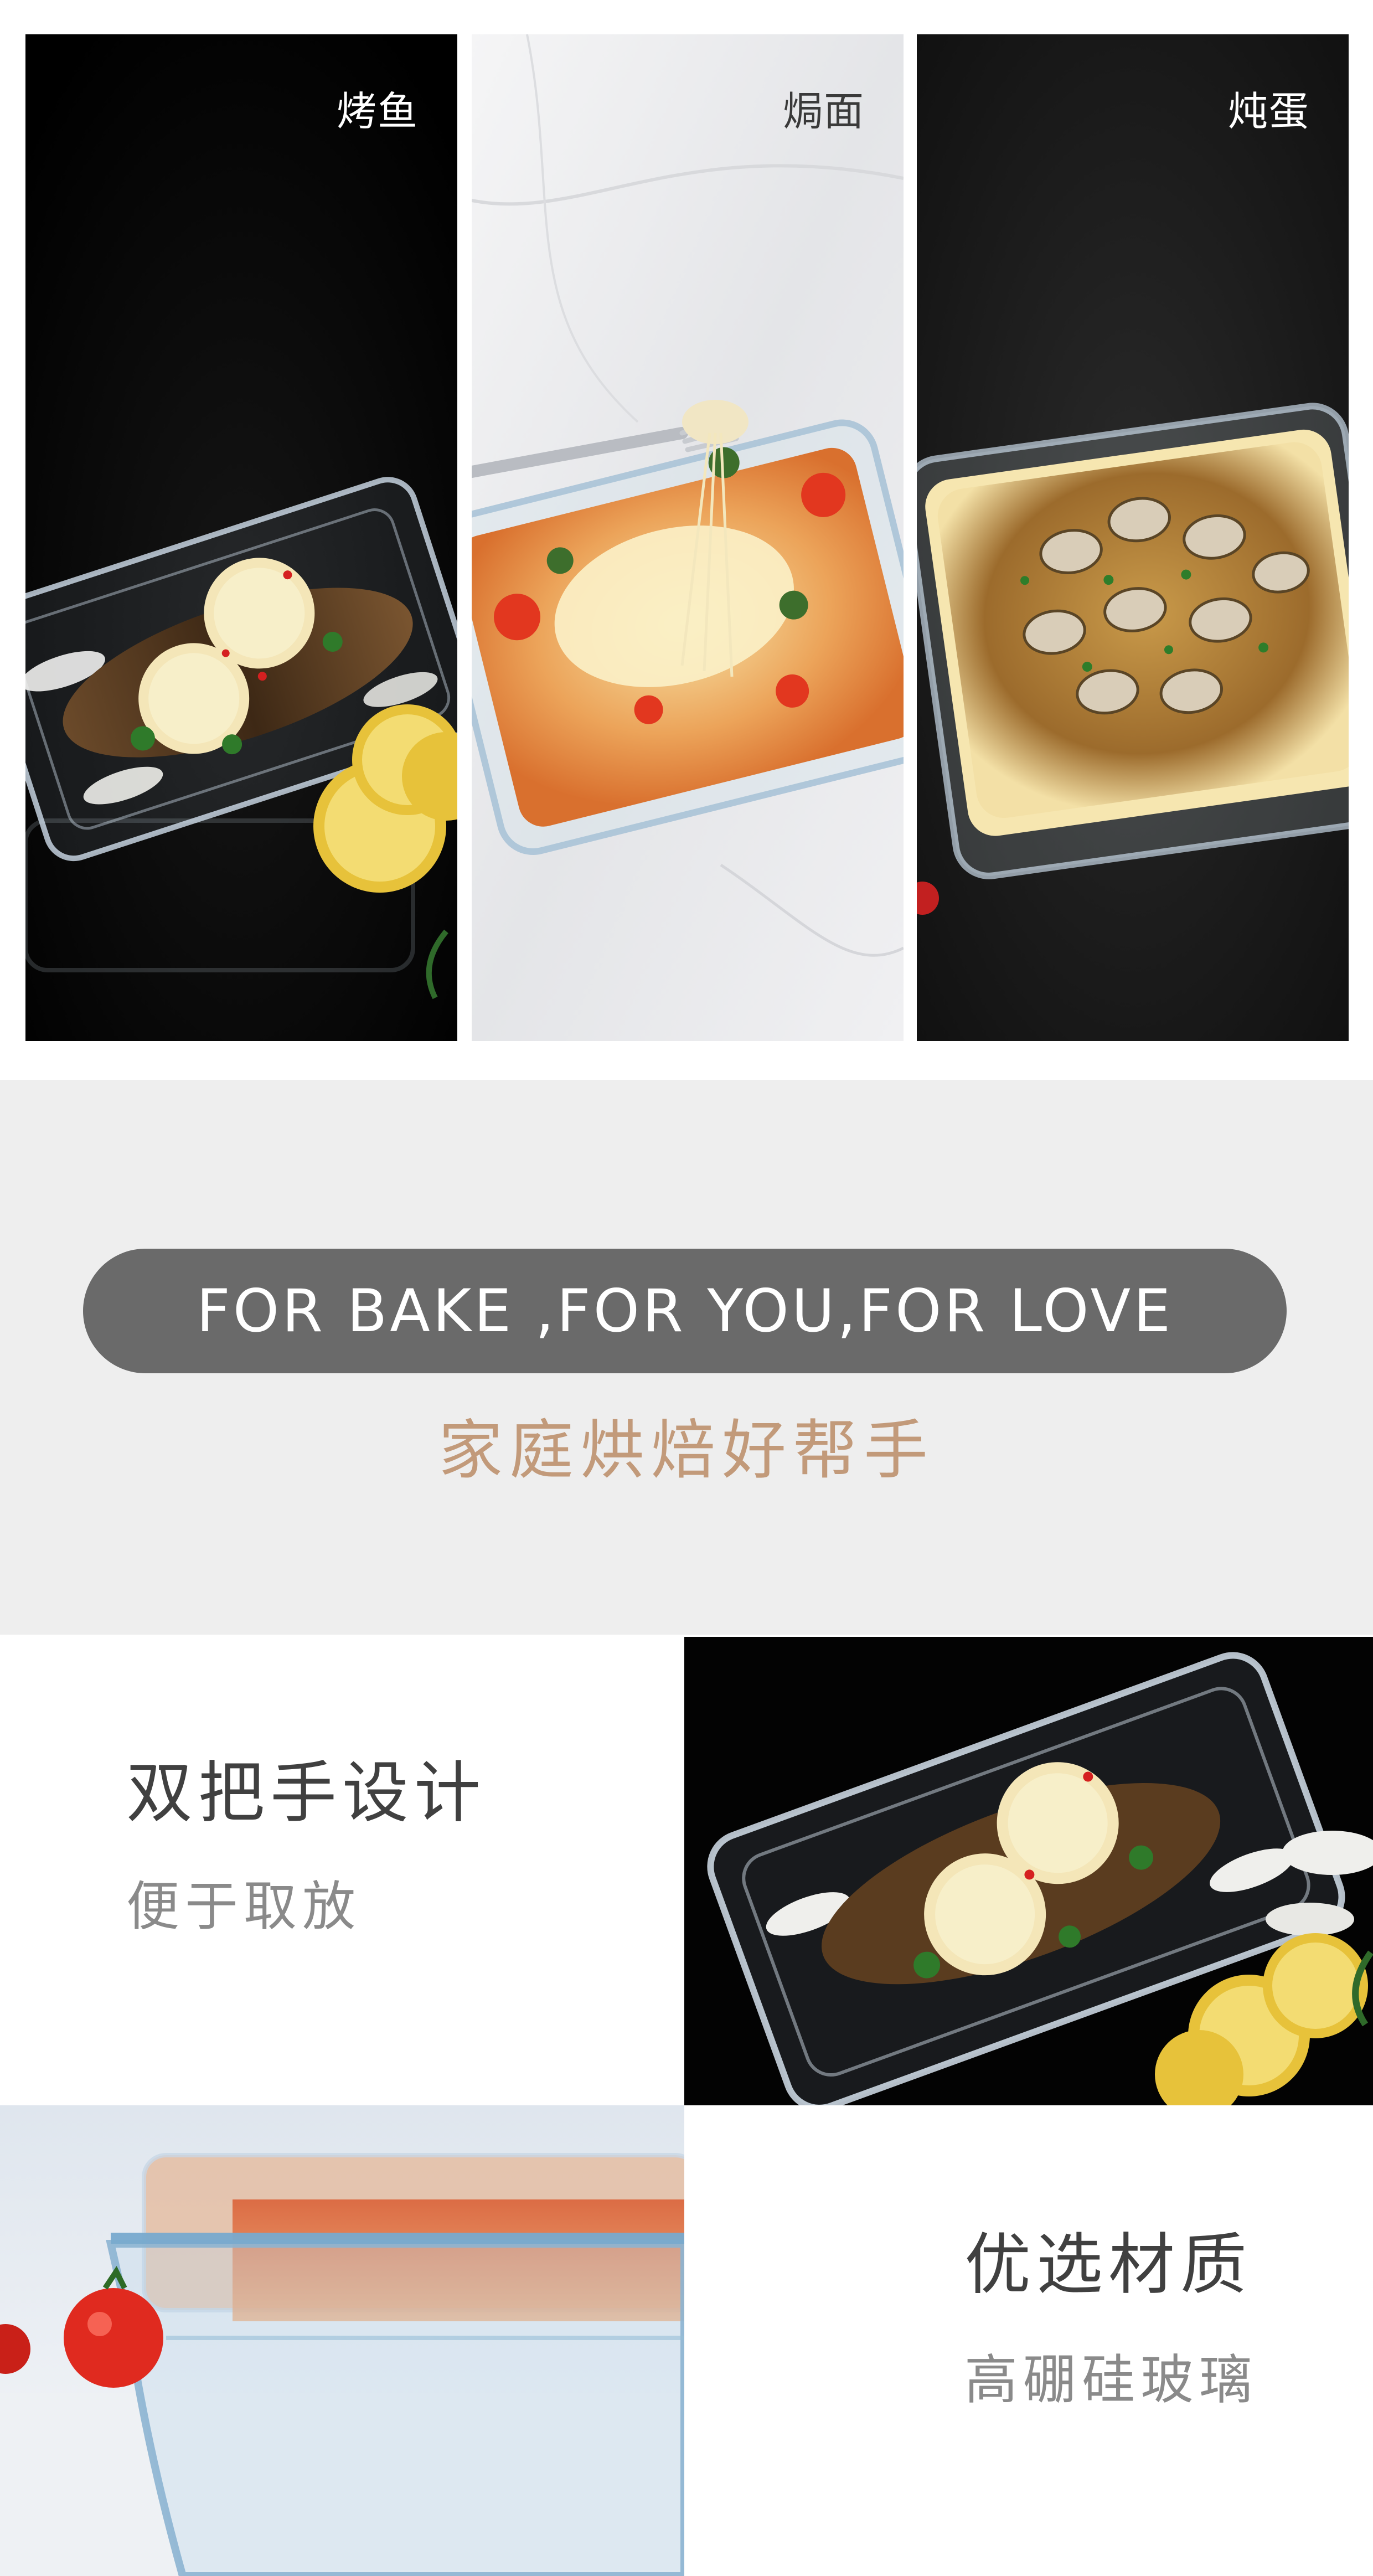 The image size is (1373, 2576). I want to click on chinese-slogan: 家庭烘焙好帮手, so click(686, 1450).